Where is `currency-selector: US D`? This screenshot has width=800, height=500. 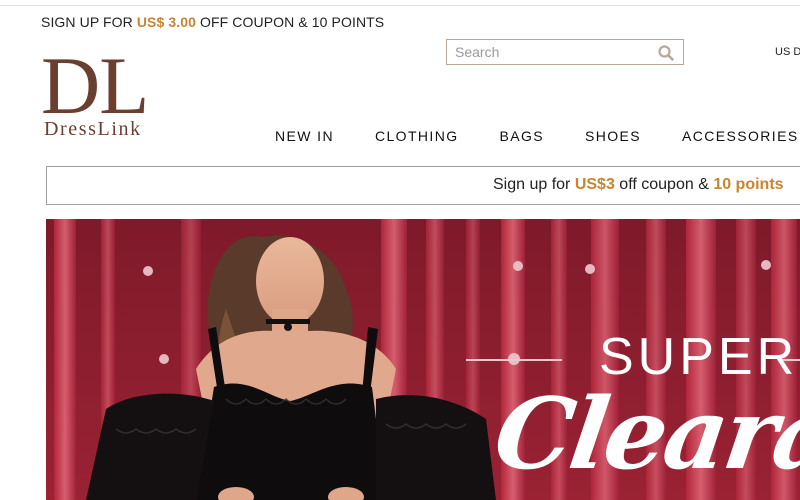 currency-selector: US D is located at coordinates (787, 52).